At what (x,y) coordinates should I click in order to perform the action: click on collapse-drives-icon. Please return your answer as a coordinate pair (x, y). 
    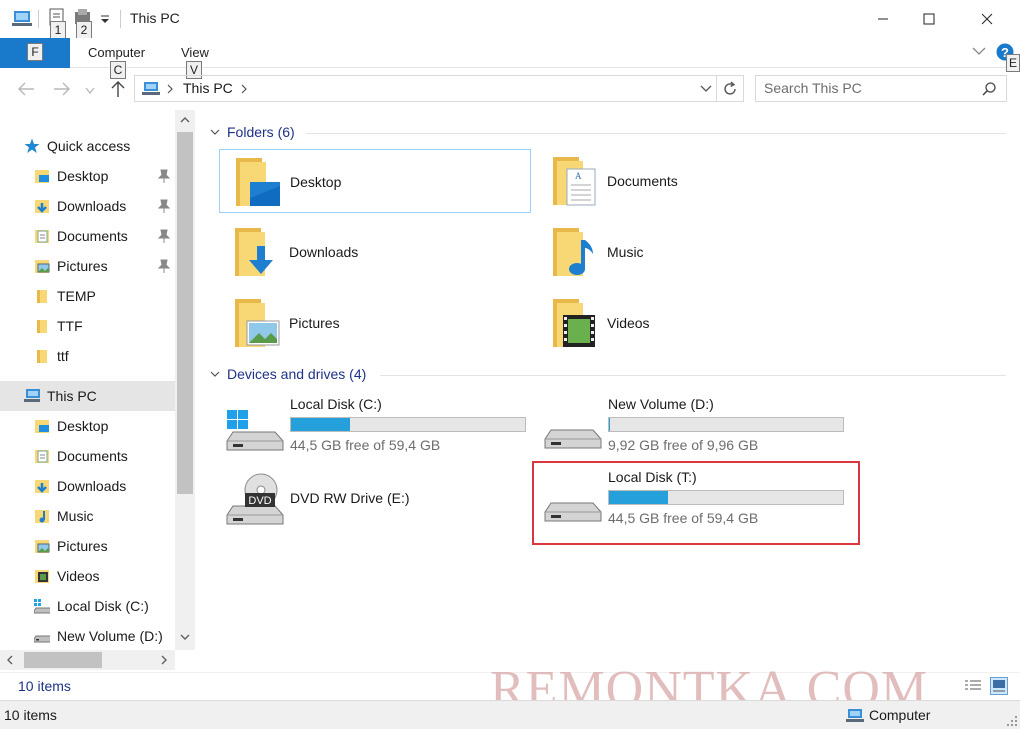
    Looking at the image, I should click on (215, 374).